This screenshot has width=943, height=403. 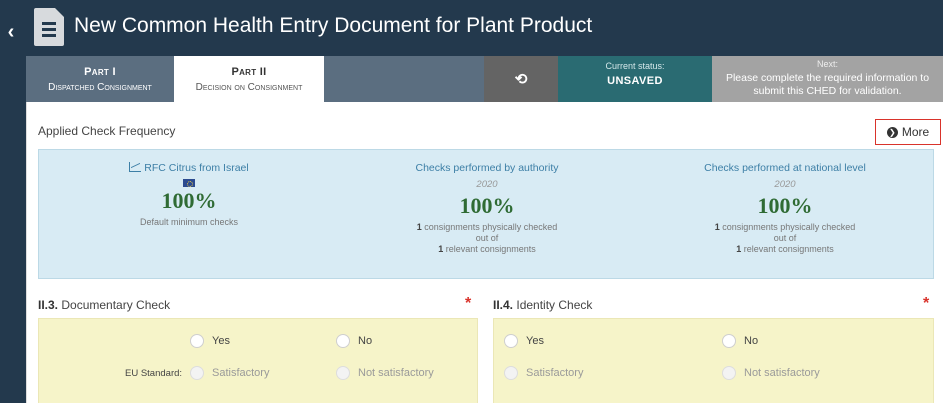 I want to click on doc-satisfactory-radio: Satisfactory, so click(x=229, y=373).